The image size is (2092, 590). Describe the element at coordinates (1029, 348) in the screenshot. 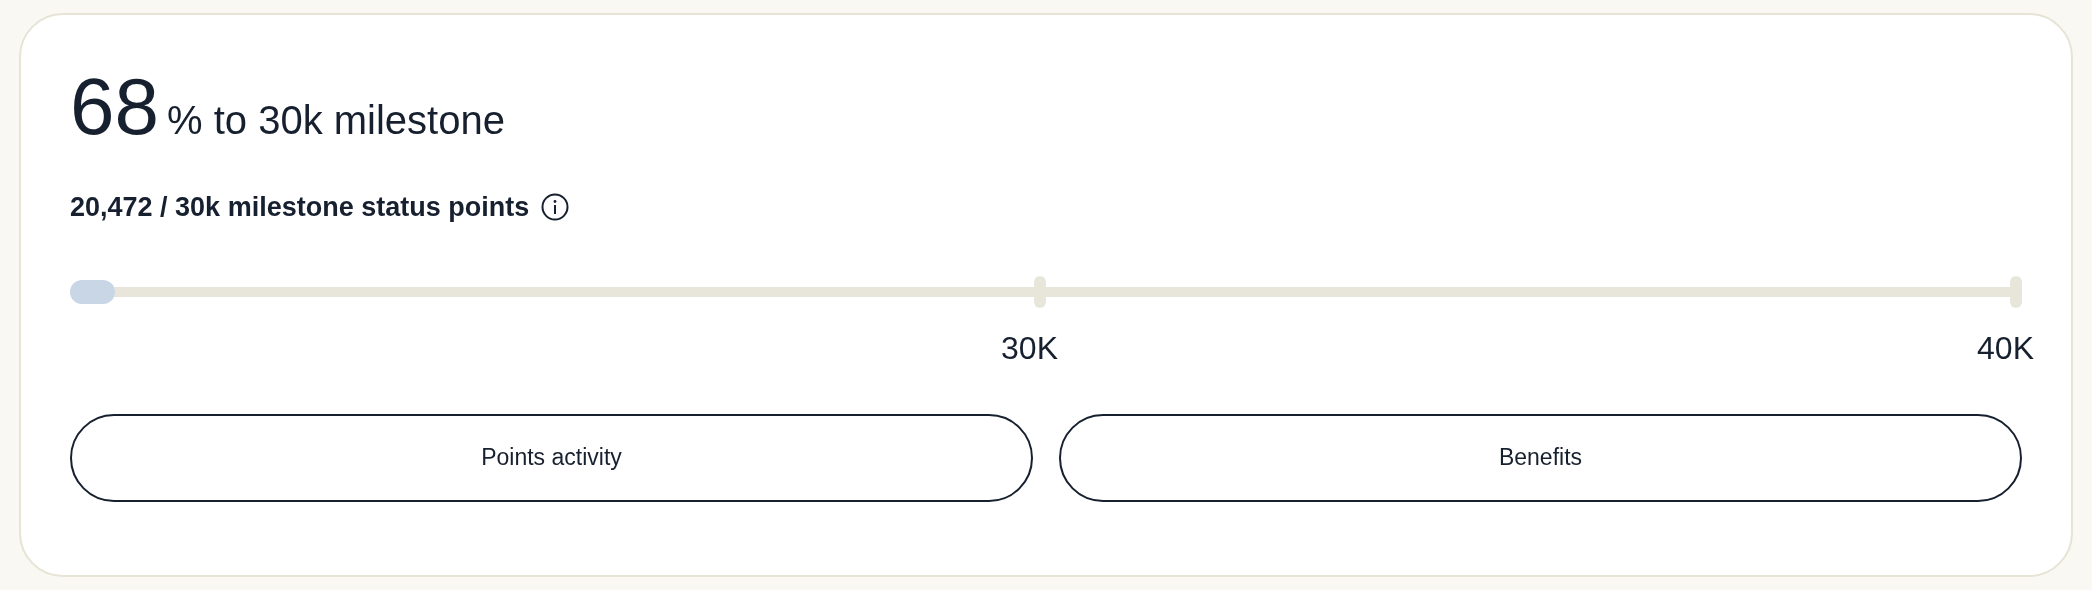

I see `milestone-label: 30K` at that location.